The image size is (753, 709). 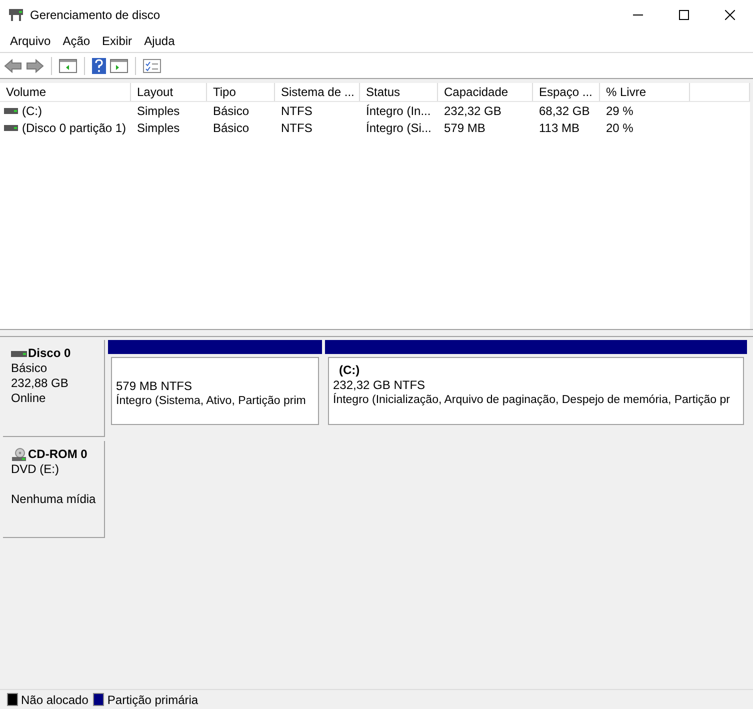 What do you see at coordinates (559, 128) in the screenshot?
I see `table-cell-text: 113 MB` at bounding box center [559, 128].